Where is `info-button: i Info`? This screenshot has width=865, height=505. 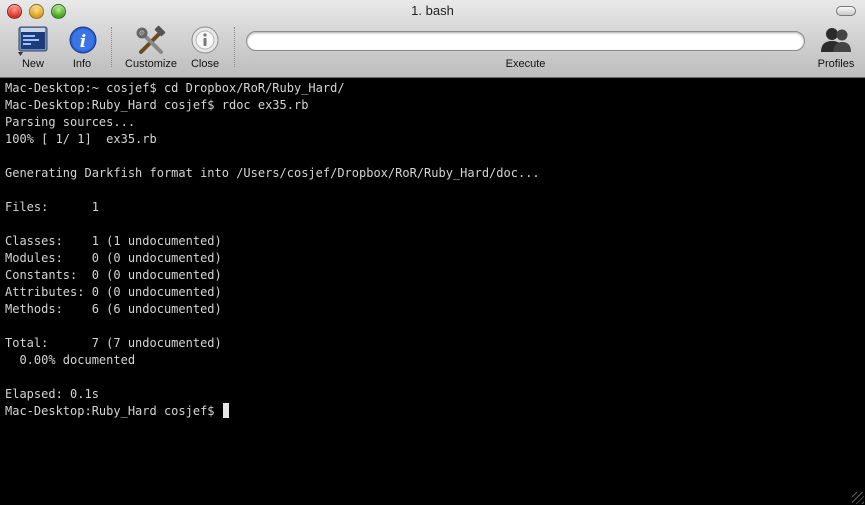 info-button: i Info is located at coordinates (82, 47).